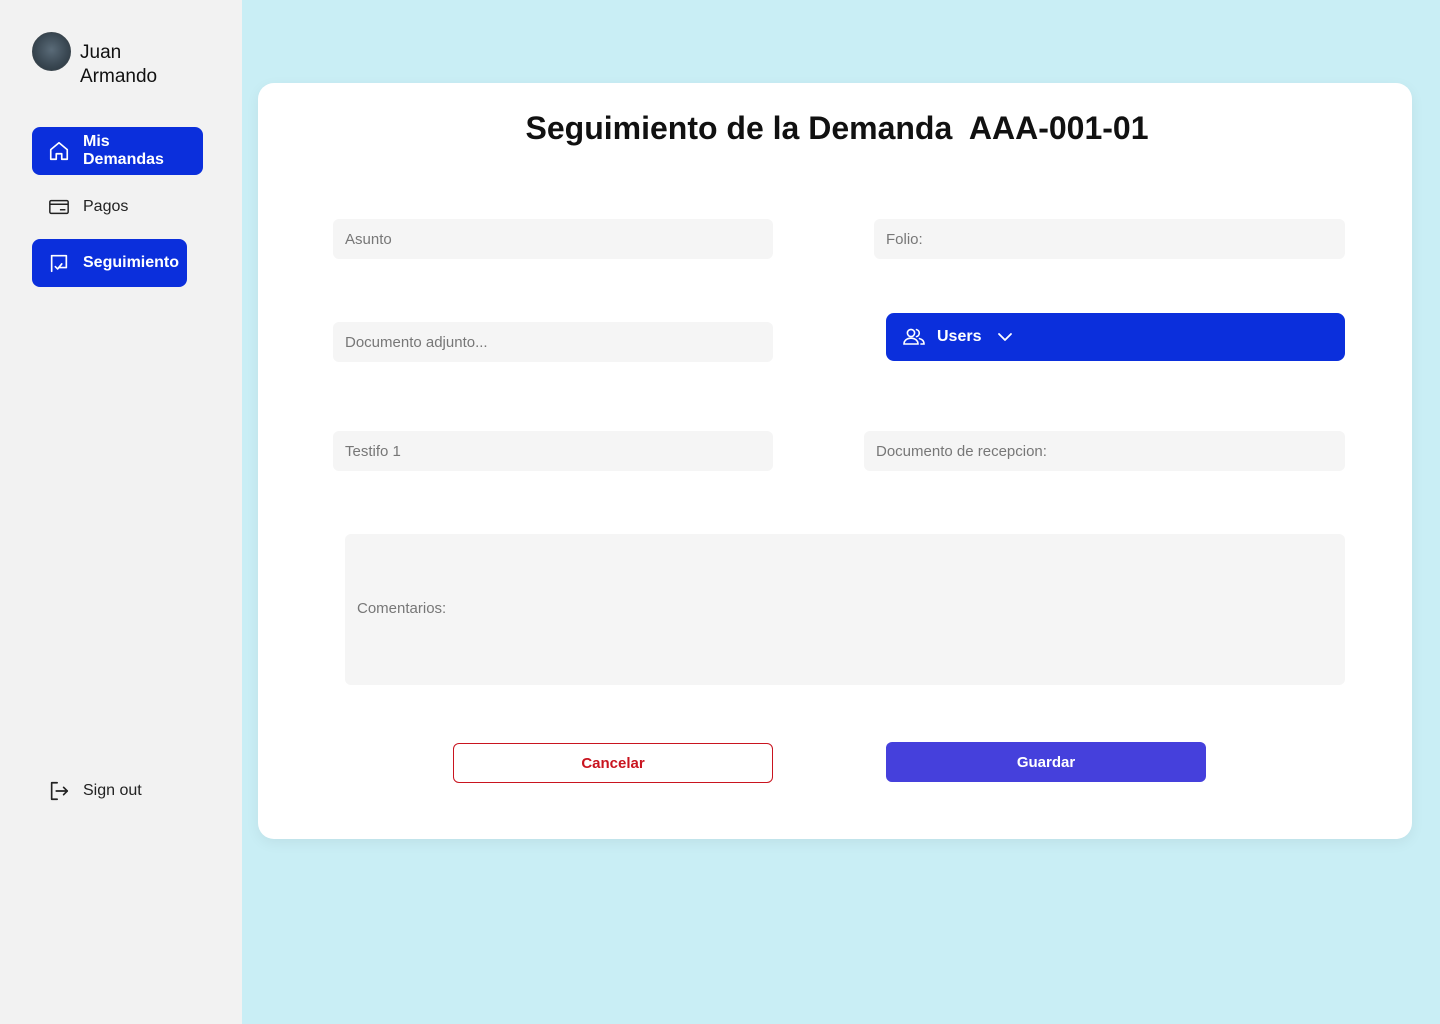 This screenshot has width=1440, height=1024. I want to click on sidebar-item-seguimiento: Seguimiento, so click(109, 263).